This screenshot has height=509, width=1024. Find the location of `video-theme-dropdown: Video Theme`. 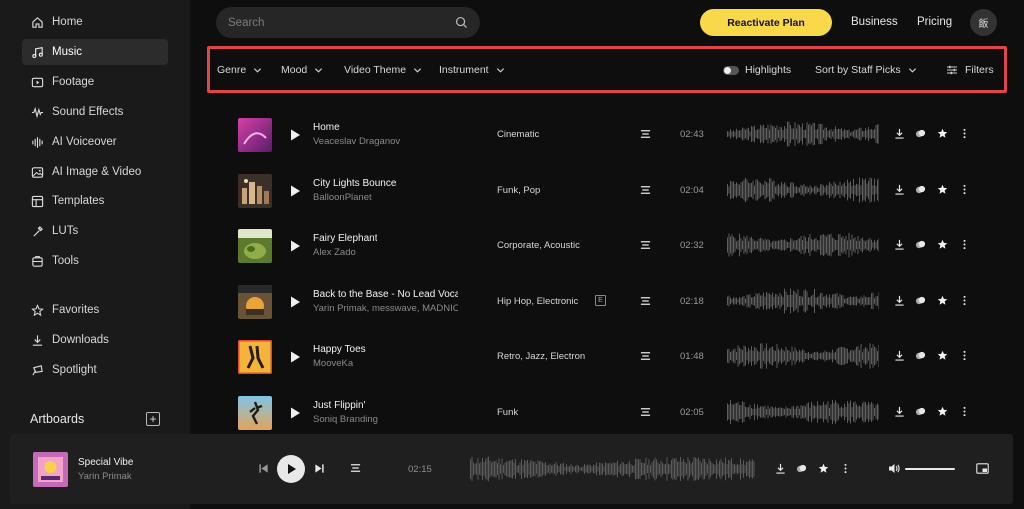

video-theme-dropdown: Video Theme is located at coordinates (383, 70).